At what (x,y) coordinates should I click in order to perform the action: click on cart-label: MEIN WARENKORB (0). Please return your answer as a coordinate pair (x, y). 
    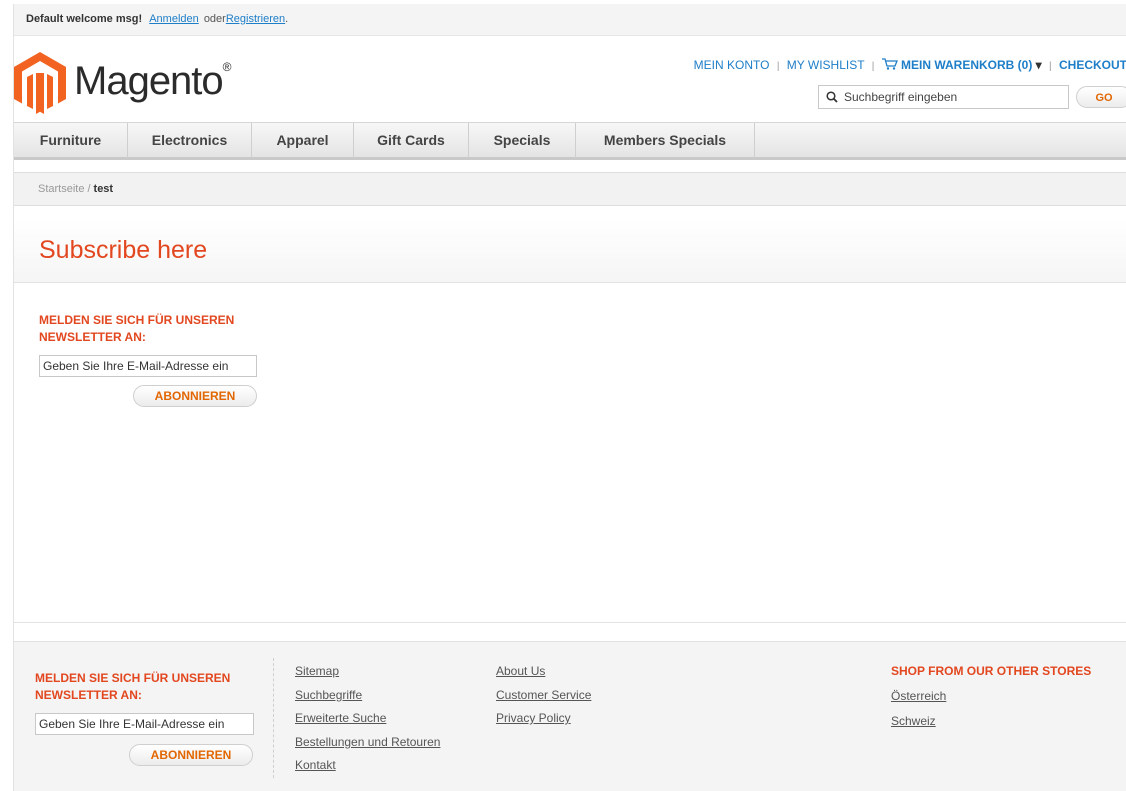
    Looking at the image, I should click on (966, 65).